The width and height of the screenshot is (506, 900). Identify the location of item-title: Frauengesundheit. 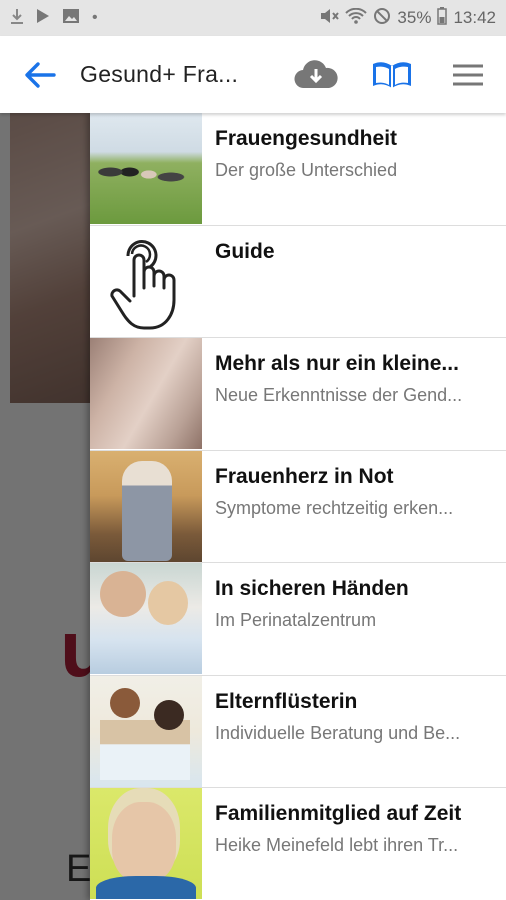
(306, 138).